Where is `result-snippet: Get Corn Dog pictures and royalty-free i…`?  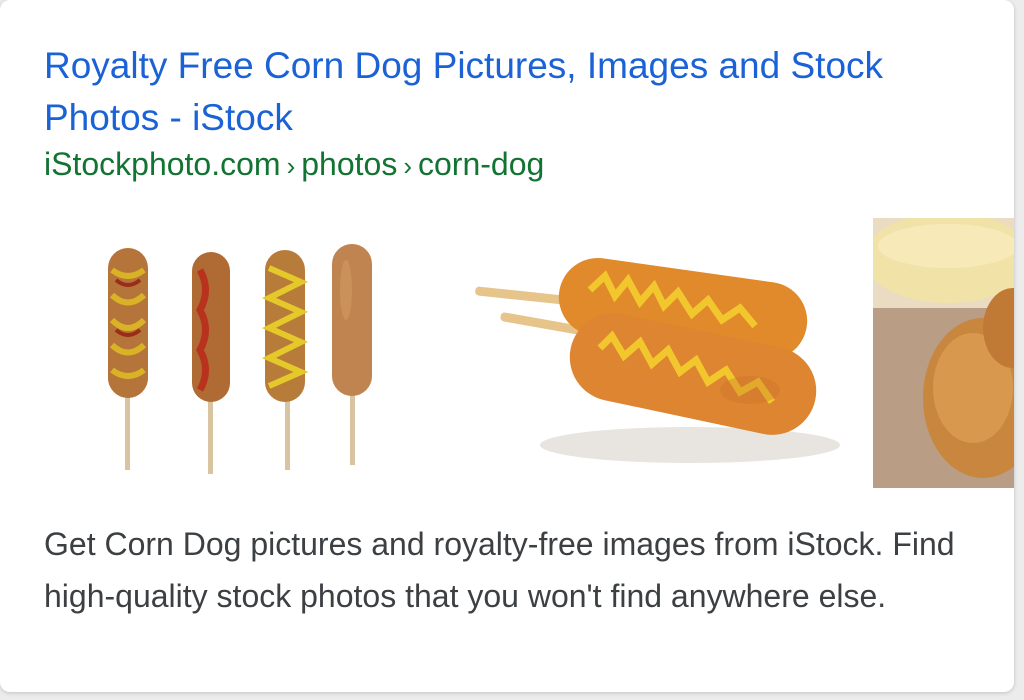
result-snippet: Get Corn Dog pictures and royalty-free i… is located at coordinates (499, 570).